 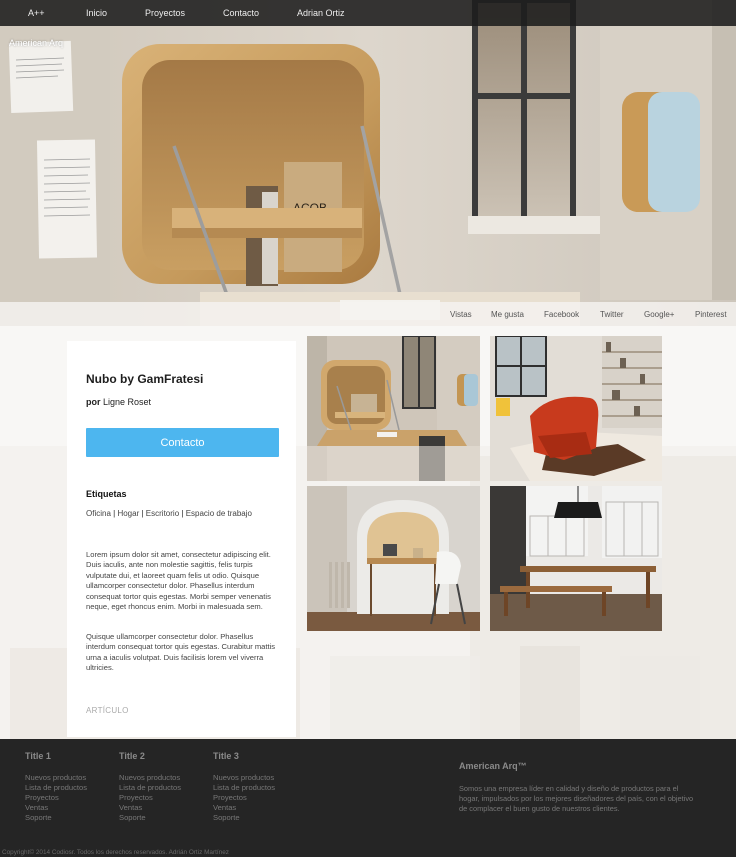 What do you see at coordinates (145, 379) in the screenshot?
I see `product-title: Nubo by GamFratesi` at bounding box center [145, 379].